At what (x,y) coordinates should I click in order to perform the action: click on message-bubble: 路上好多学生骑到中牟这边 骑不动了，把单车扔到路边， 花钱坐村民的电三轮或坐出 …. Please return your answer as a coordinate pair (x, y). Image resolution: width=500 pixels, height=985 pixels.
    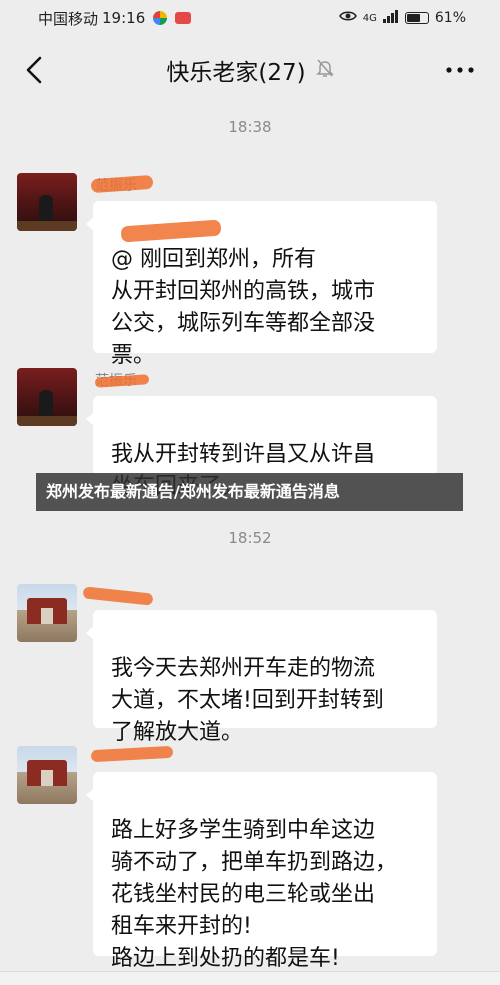
    Looking at the image, I should click on (261, 871).